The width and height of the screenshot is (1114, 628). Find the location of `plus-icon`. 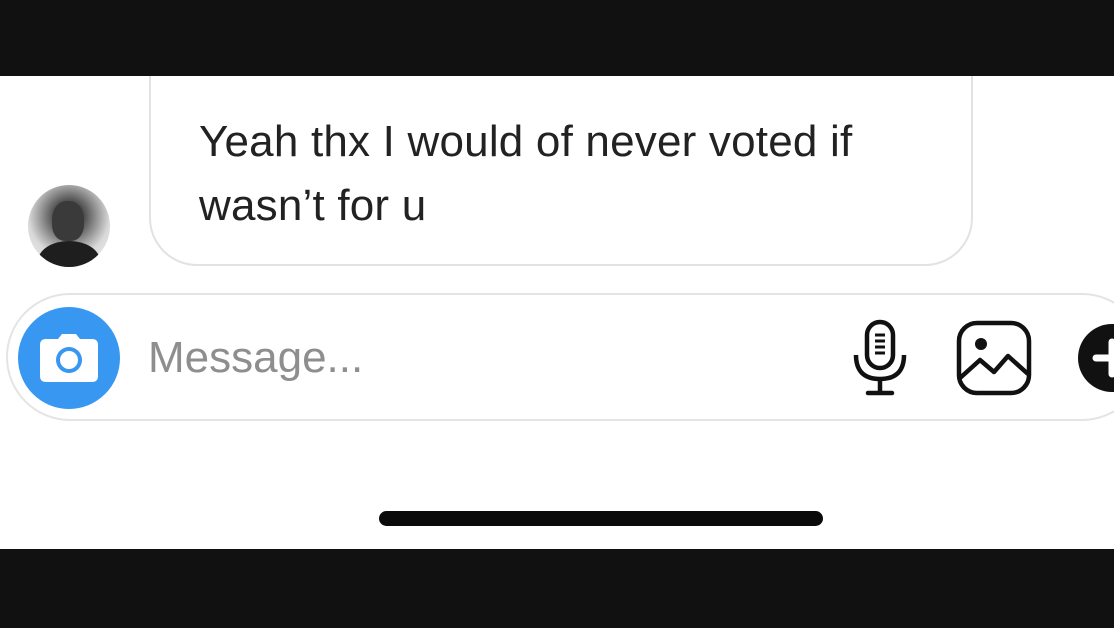

plus-icon is located at coordinates (1096, 358).